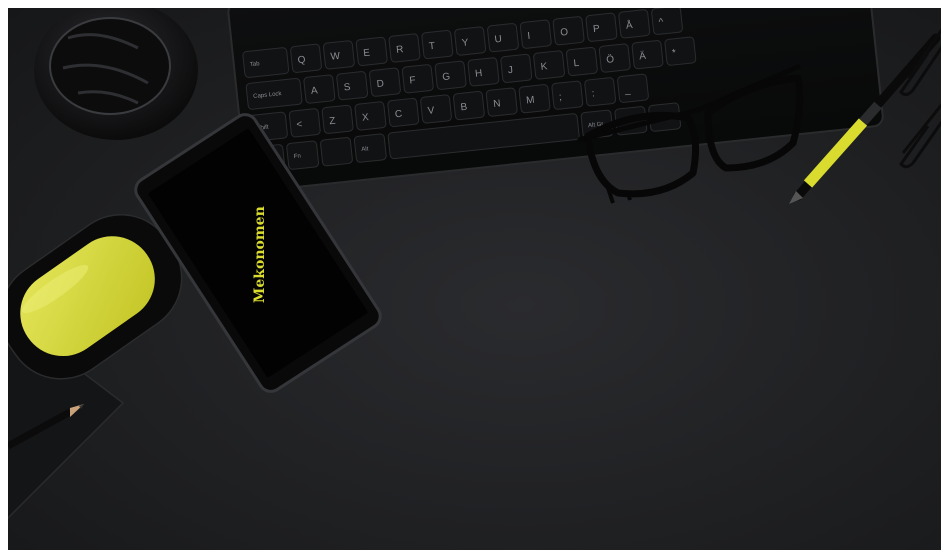  What do you see at coordinates (301, 60) in the screenshot?
I see `key-label: Q` at bounding box center [301, 60].